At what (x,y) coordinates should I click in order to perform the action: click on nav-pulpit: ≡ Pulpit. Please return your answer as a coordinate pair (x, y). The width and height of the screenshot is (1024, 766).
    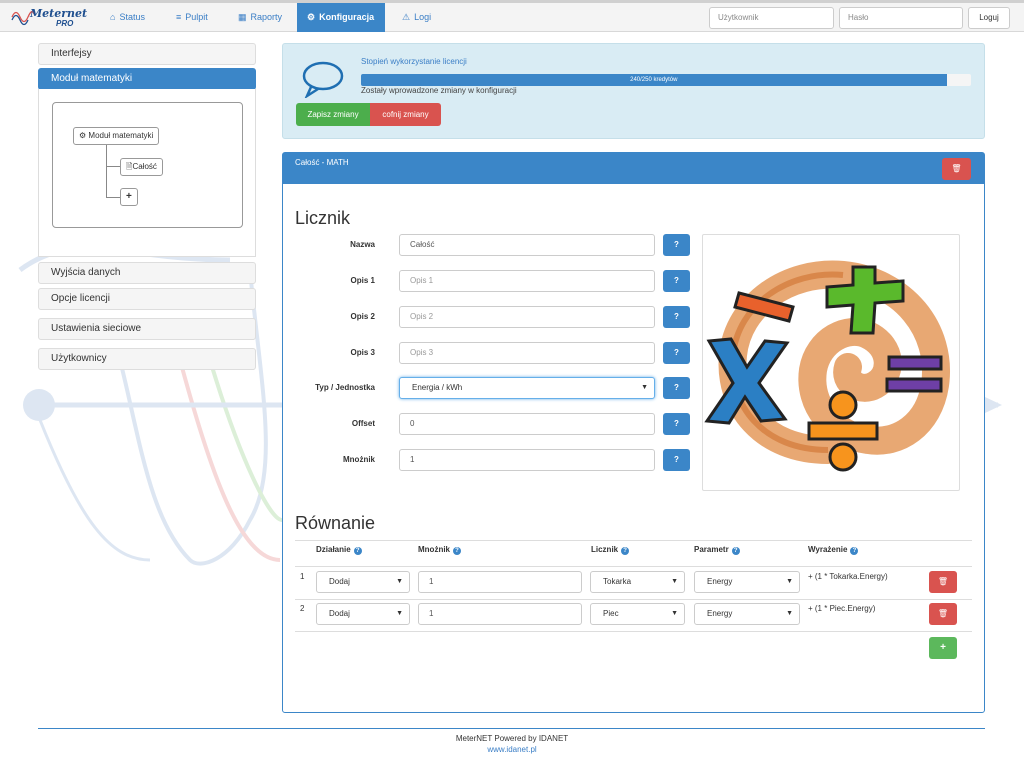
    Looking at the image, I should click on (192, 17).